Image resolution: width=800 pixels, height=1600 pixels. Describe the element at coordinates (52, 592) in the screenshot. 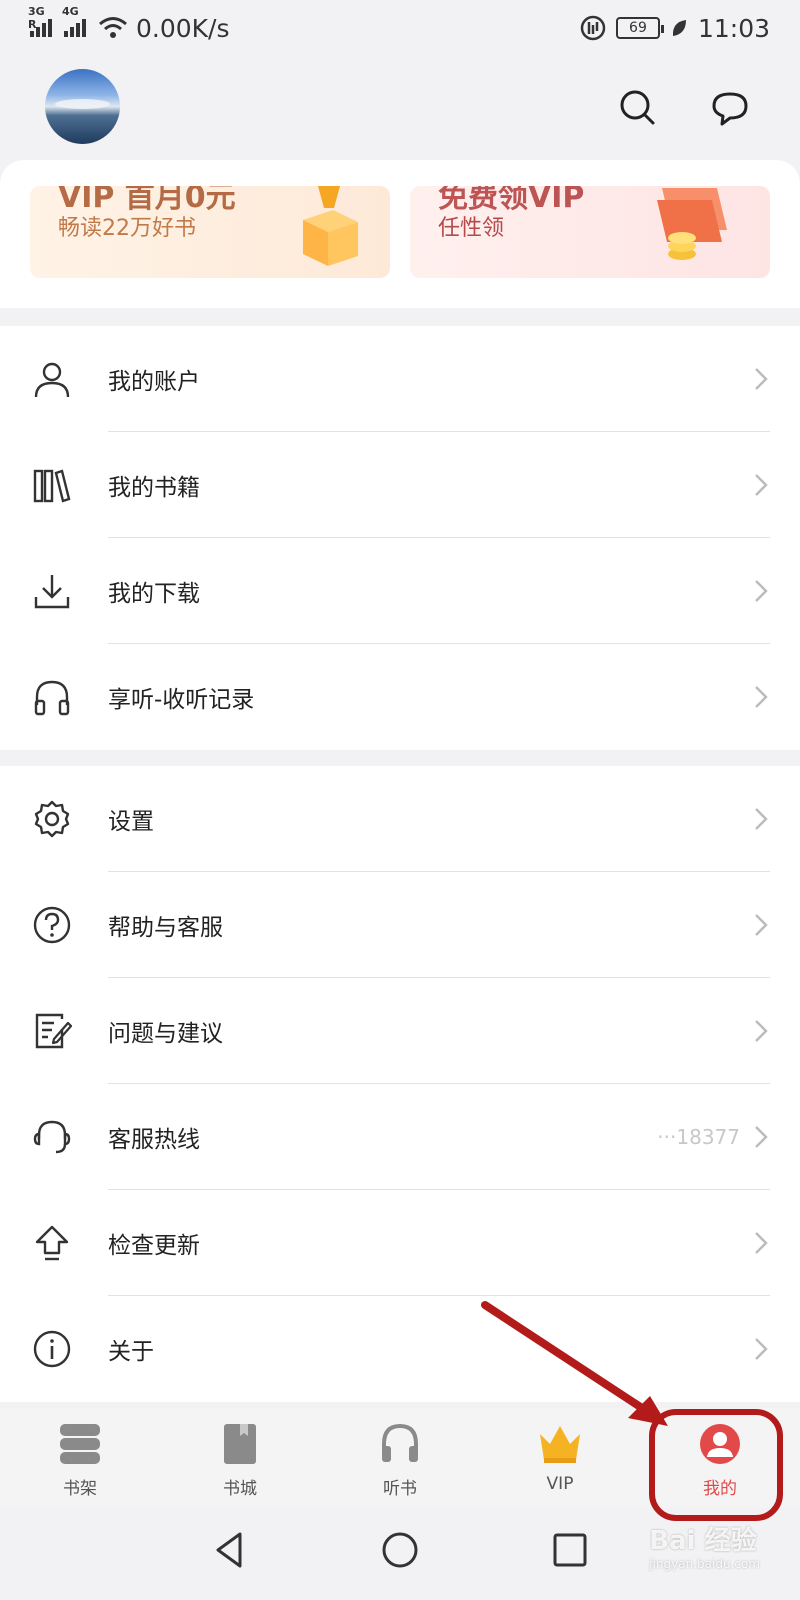

I see `download-icon` at that location.